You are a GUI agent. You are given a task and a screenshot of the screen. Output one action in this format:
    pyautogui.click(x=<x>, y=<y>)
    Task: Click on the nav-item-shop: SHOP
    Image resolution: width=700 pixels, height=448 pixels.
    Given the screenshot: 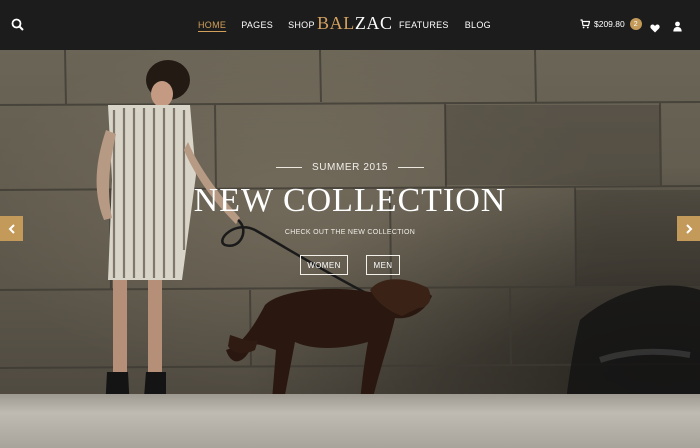 What is the action you would take?
    pyautogui.click(x=301, y=25)
    